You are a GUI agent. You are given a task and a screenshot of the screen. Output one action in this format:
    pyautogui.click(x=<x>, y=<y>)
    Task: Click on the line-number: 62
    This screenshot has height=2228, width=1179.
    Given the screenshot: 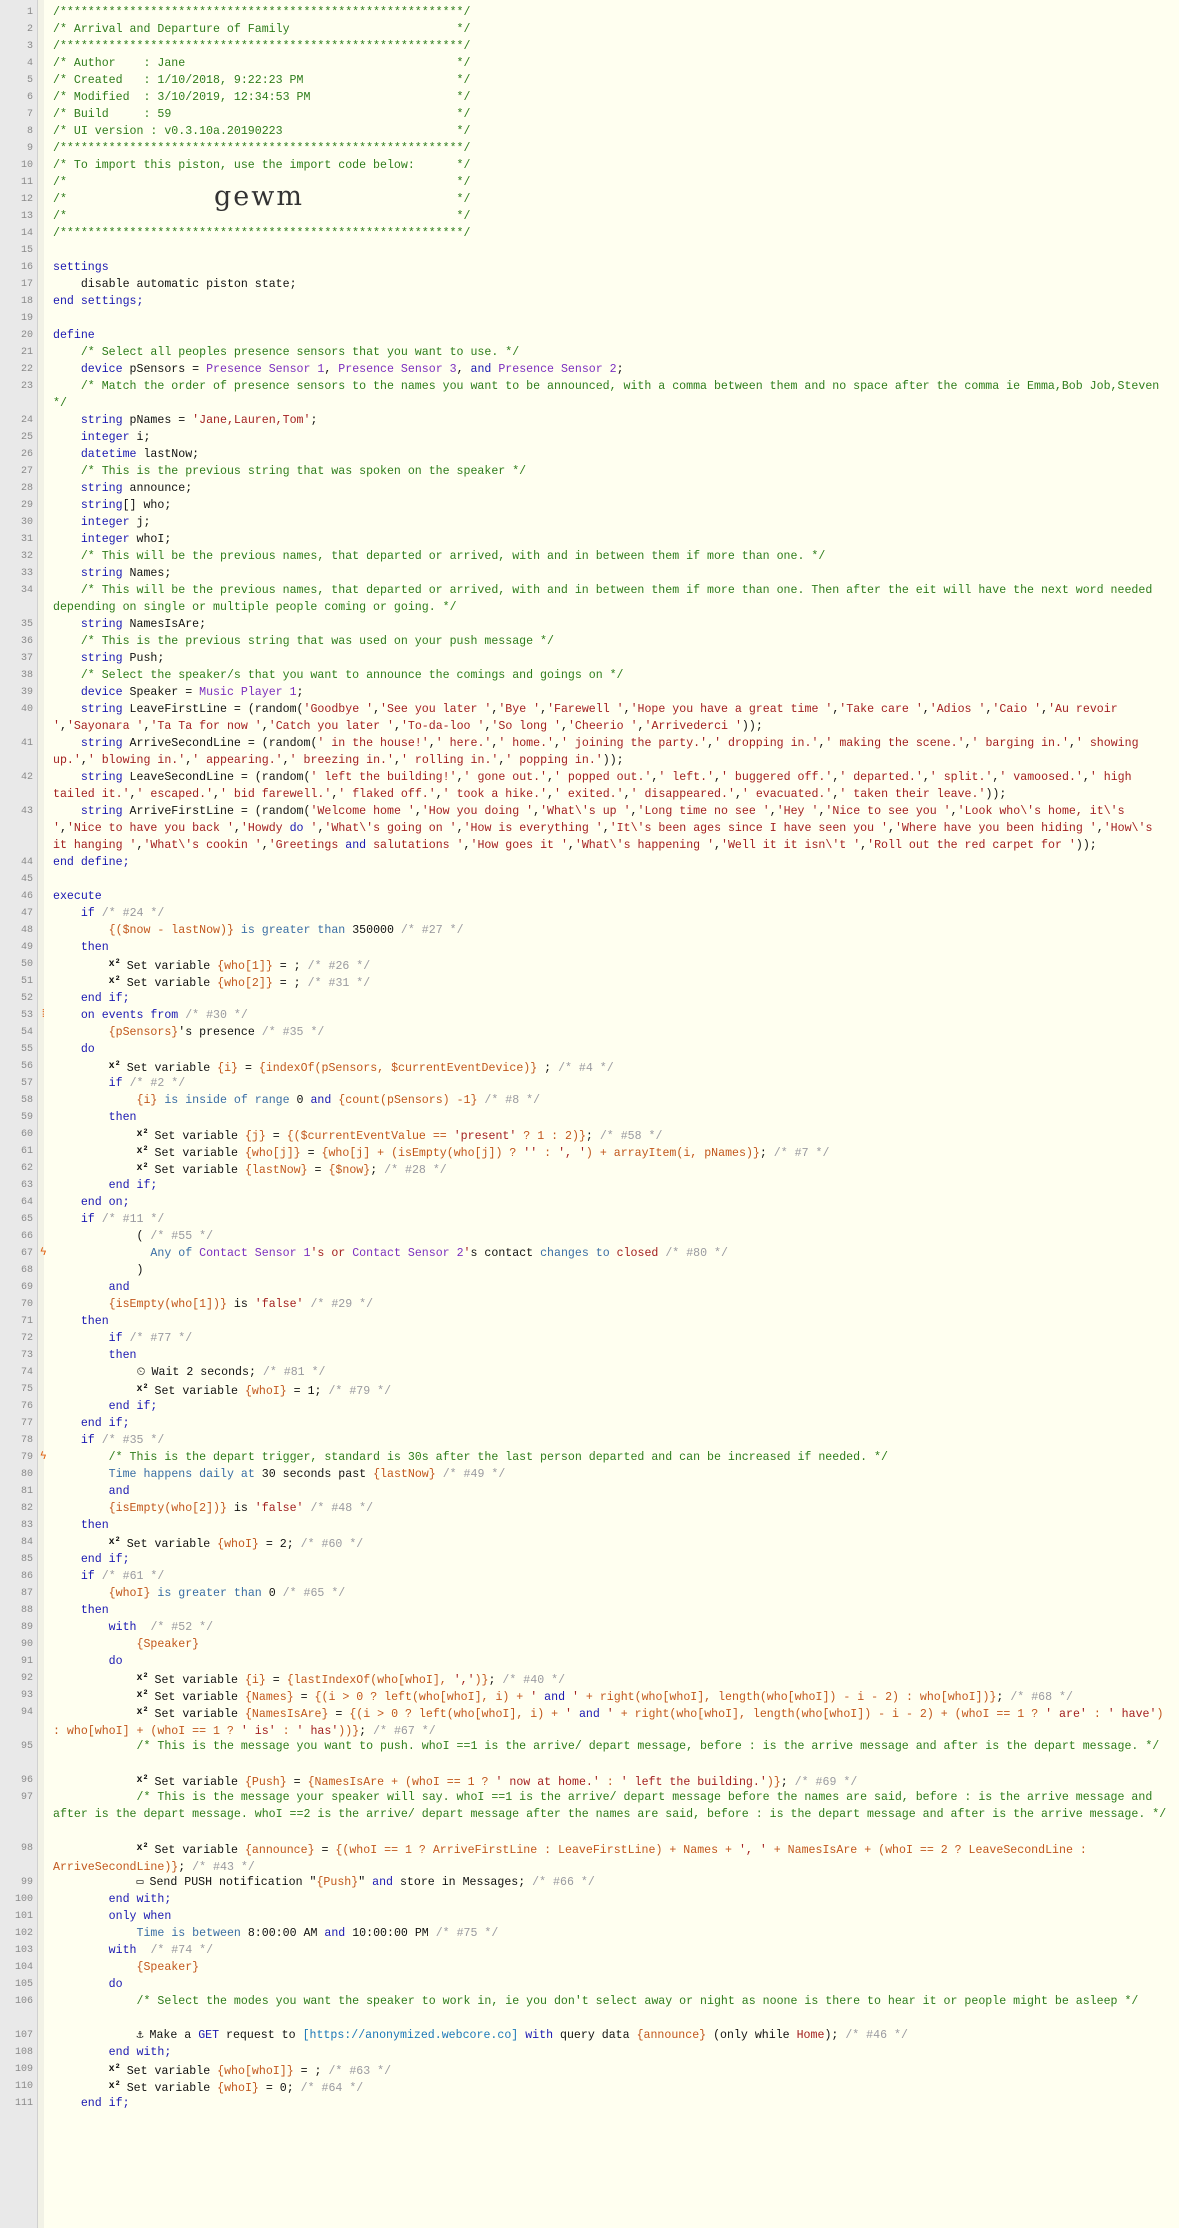 What is the action you would take?
    pyautogui.click(x=26, y=1168)
    